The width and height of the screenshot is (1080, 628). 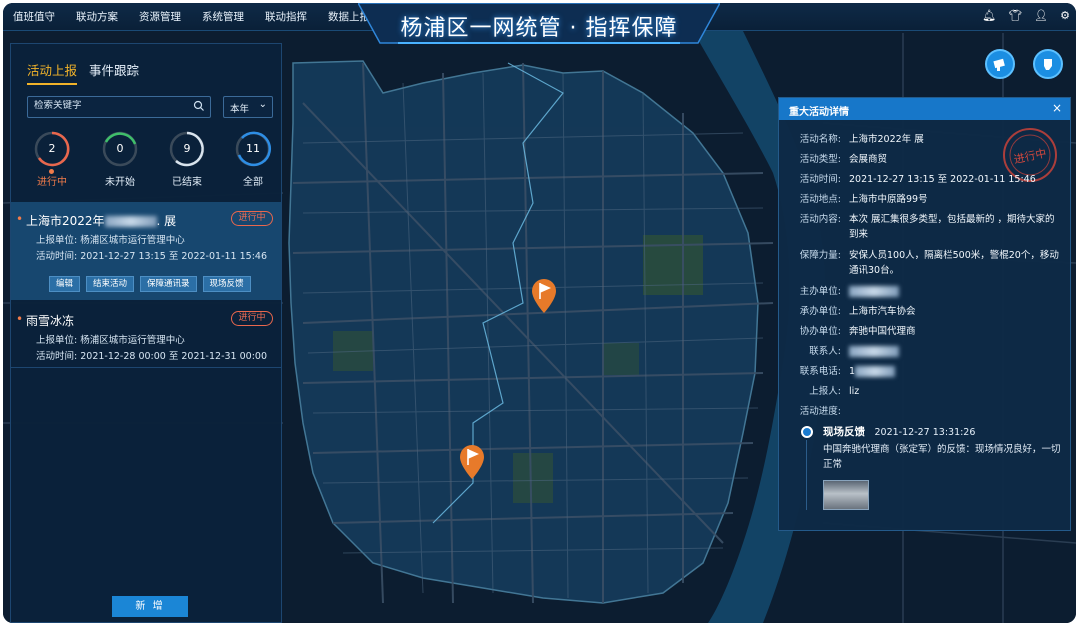 What do you see at coordinates (924, 109) in the screenshot?
I see `panel-header: 重大活动详情 ×` at bounding box center [924, 109].